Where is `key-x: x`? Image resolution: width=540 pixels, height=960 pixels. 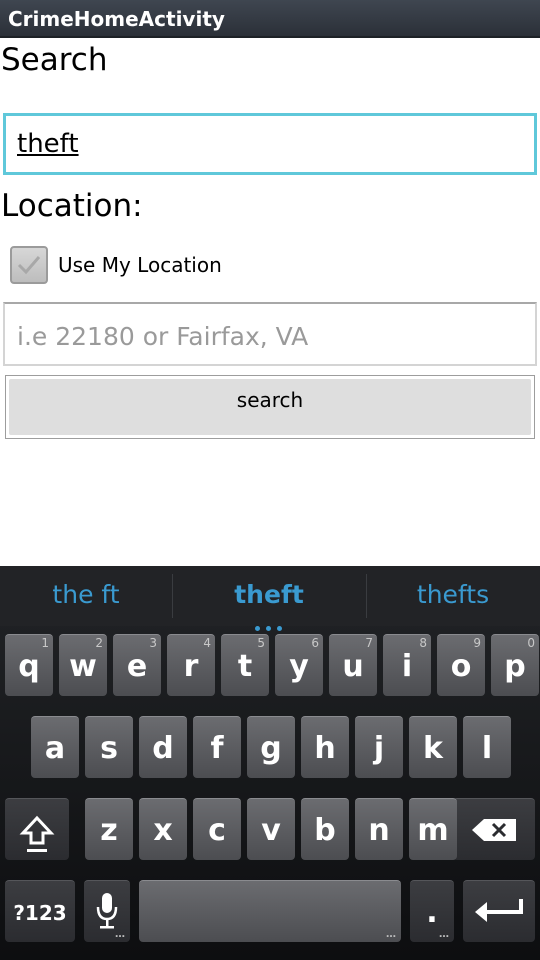
key-x: x is located at coordinates (163, 829).